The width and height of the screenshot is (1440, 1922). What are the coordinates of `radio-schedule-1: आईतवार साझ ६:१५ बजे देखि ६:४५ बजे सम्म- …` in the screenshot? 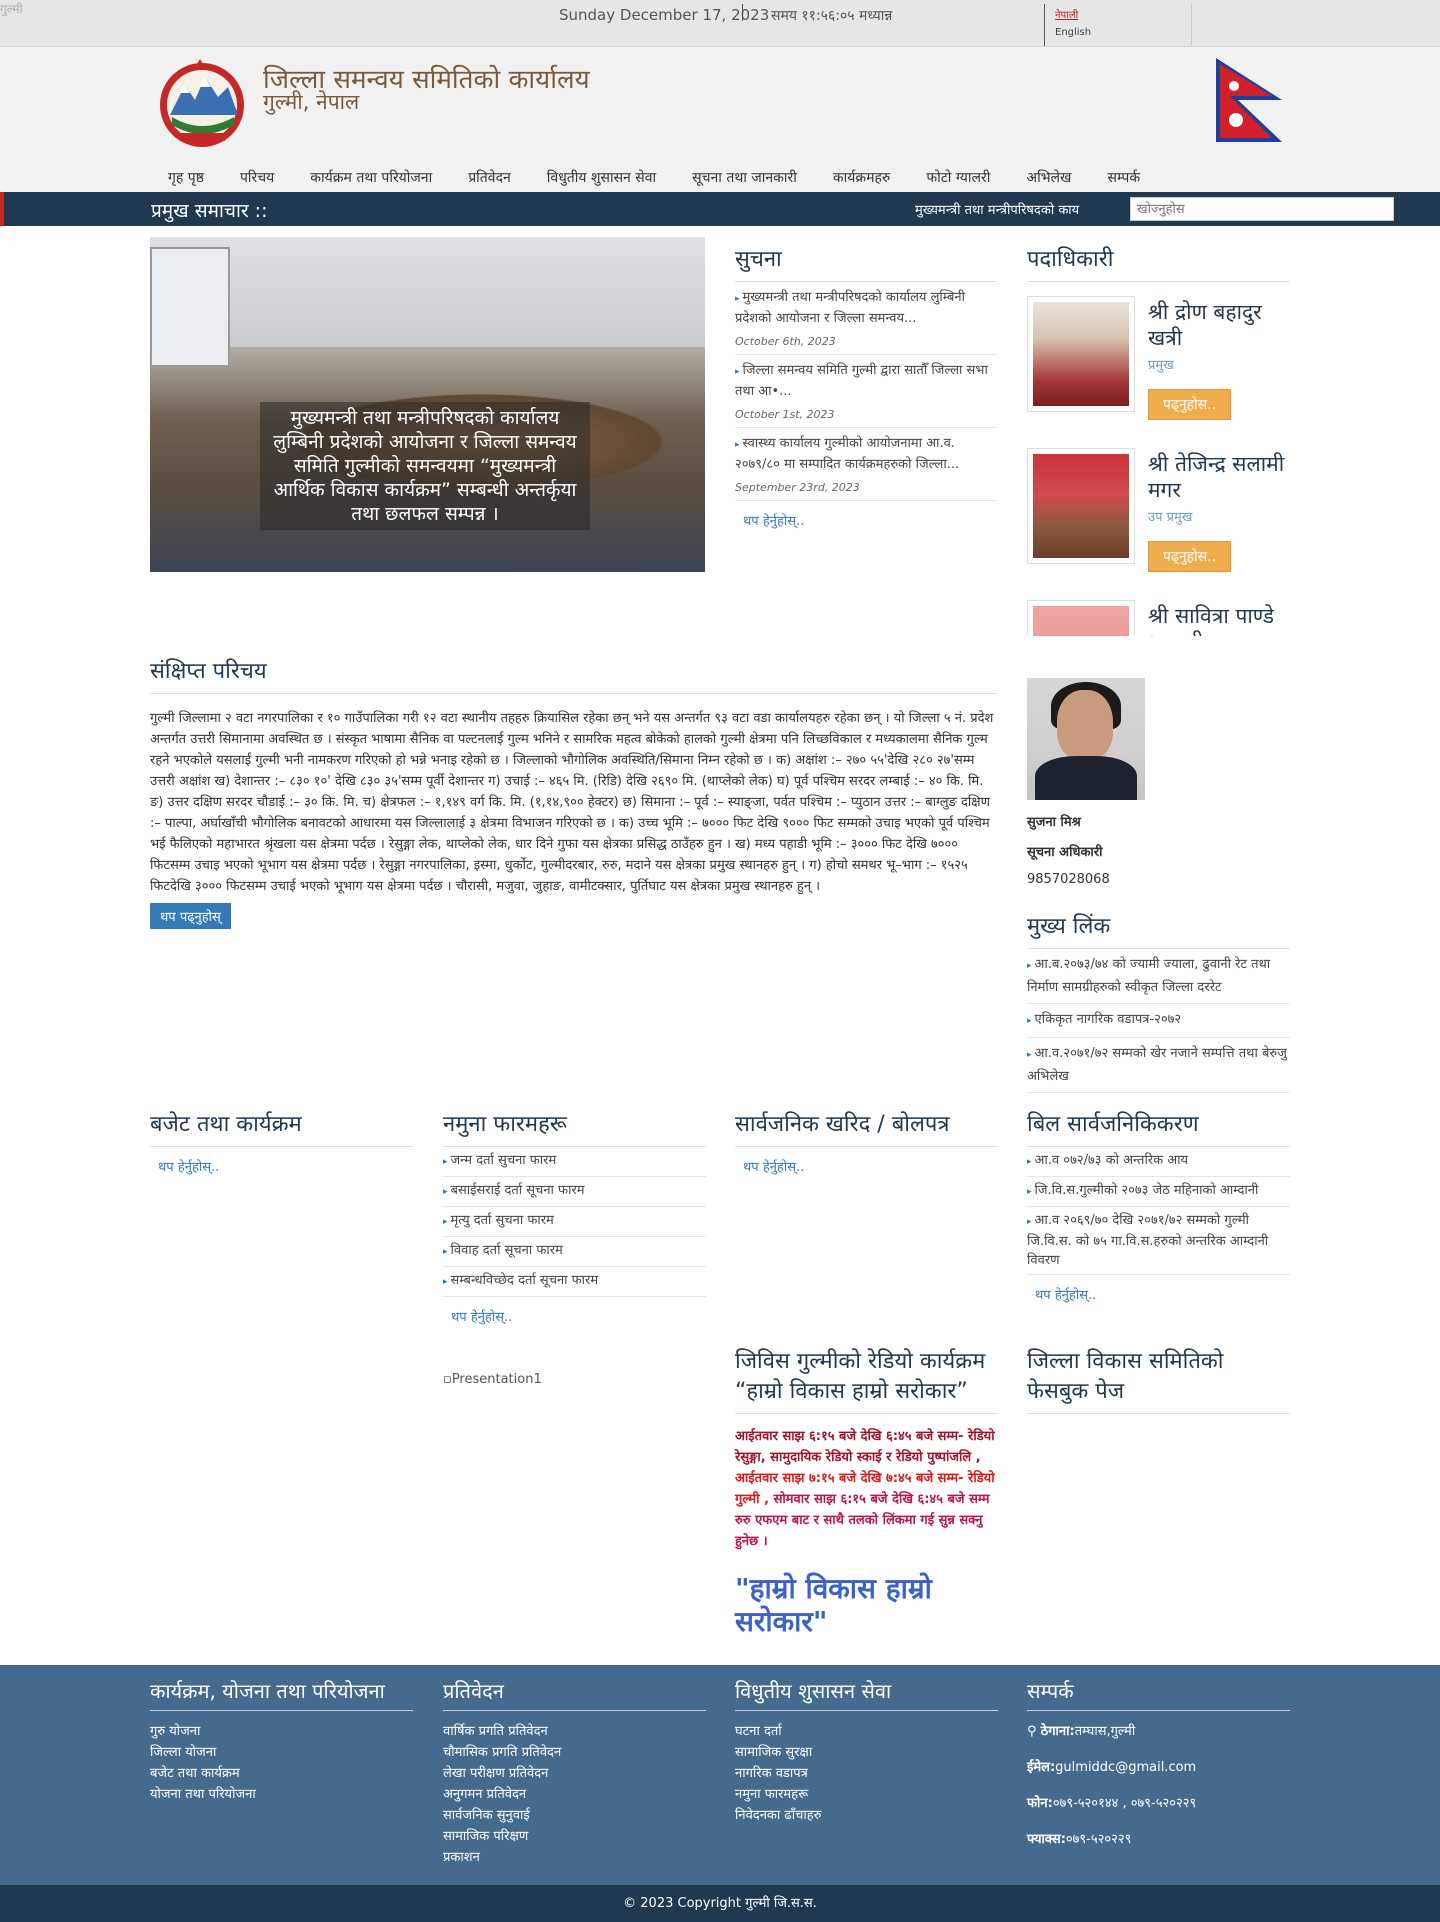 It's located at (865, 1447).